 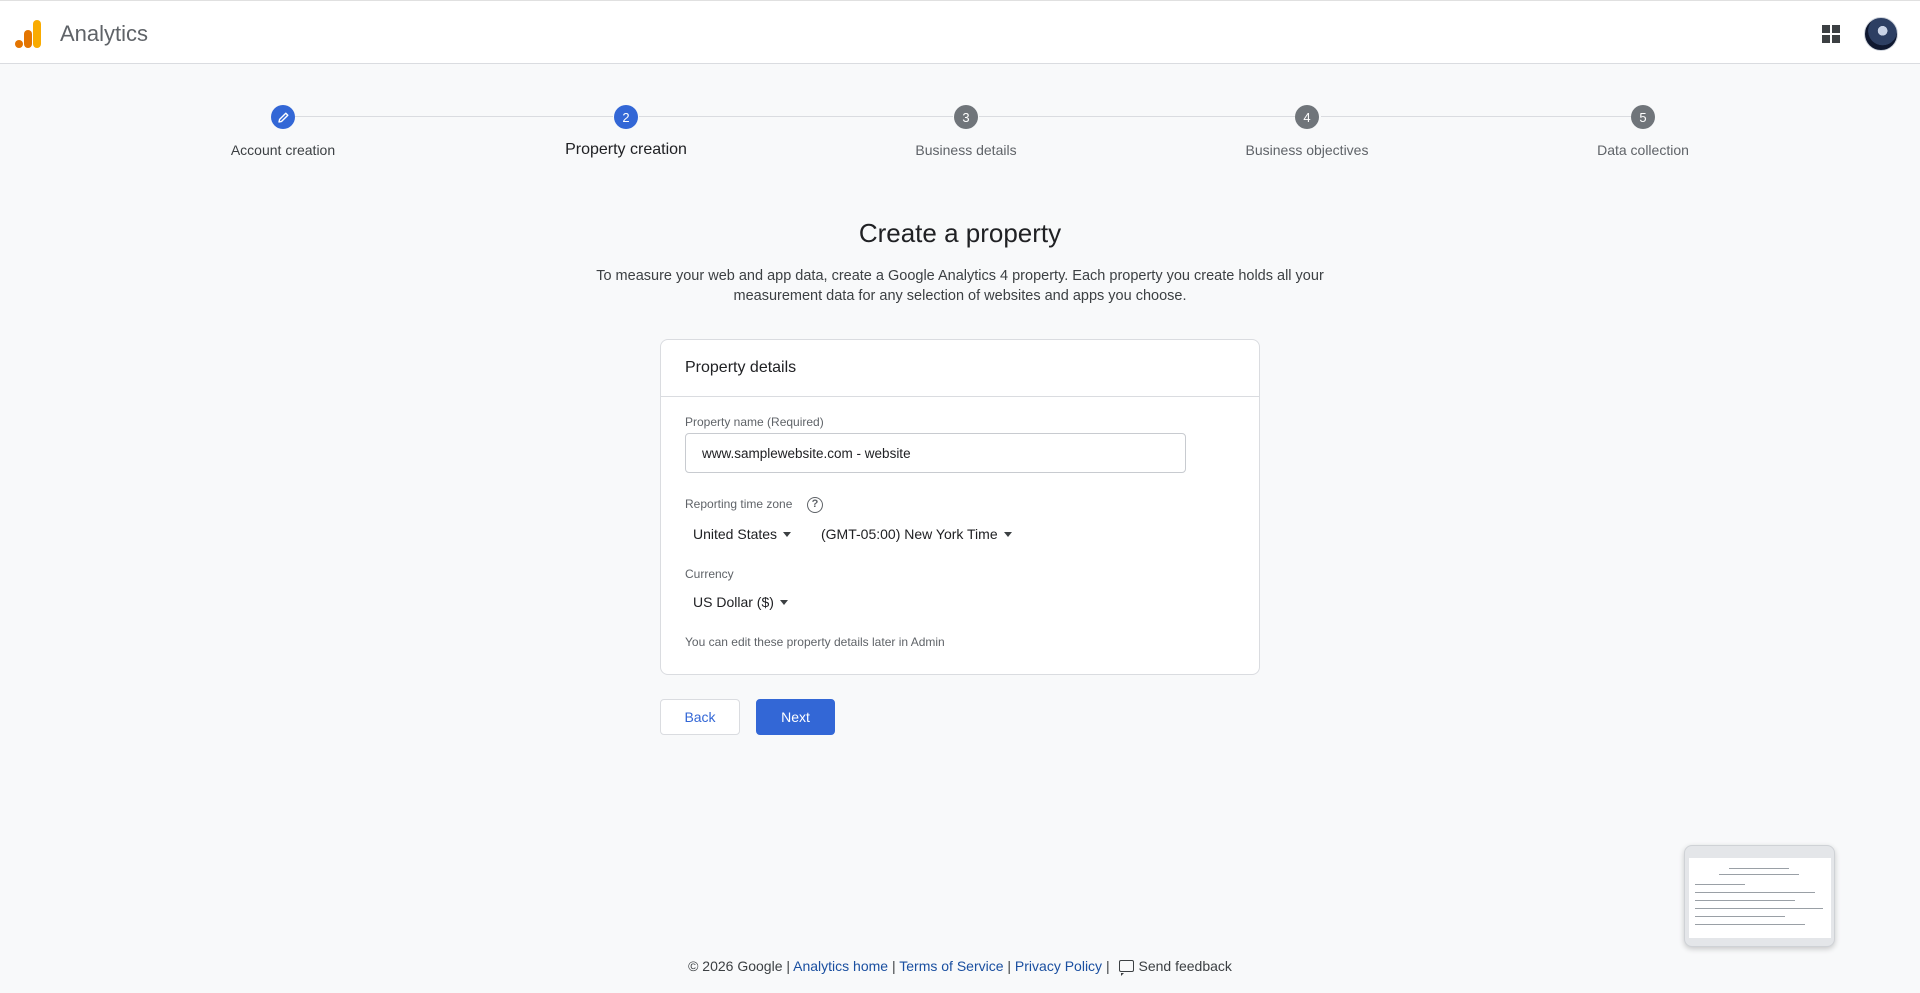 What do you see at coordinates (700, 717) in the screenshot?
I see `back-button: Back` at bounding box center [700, 717].